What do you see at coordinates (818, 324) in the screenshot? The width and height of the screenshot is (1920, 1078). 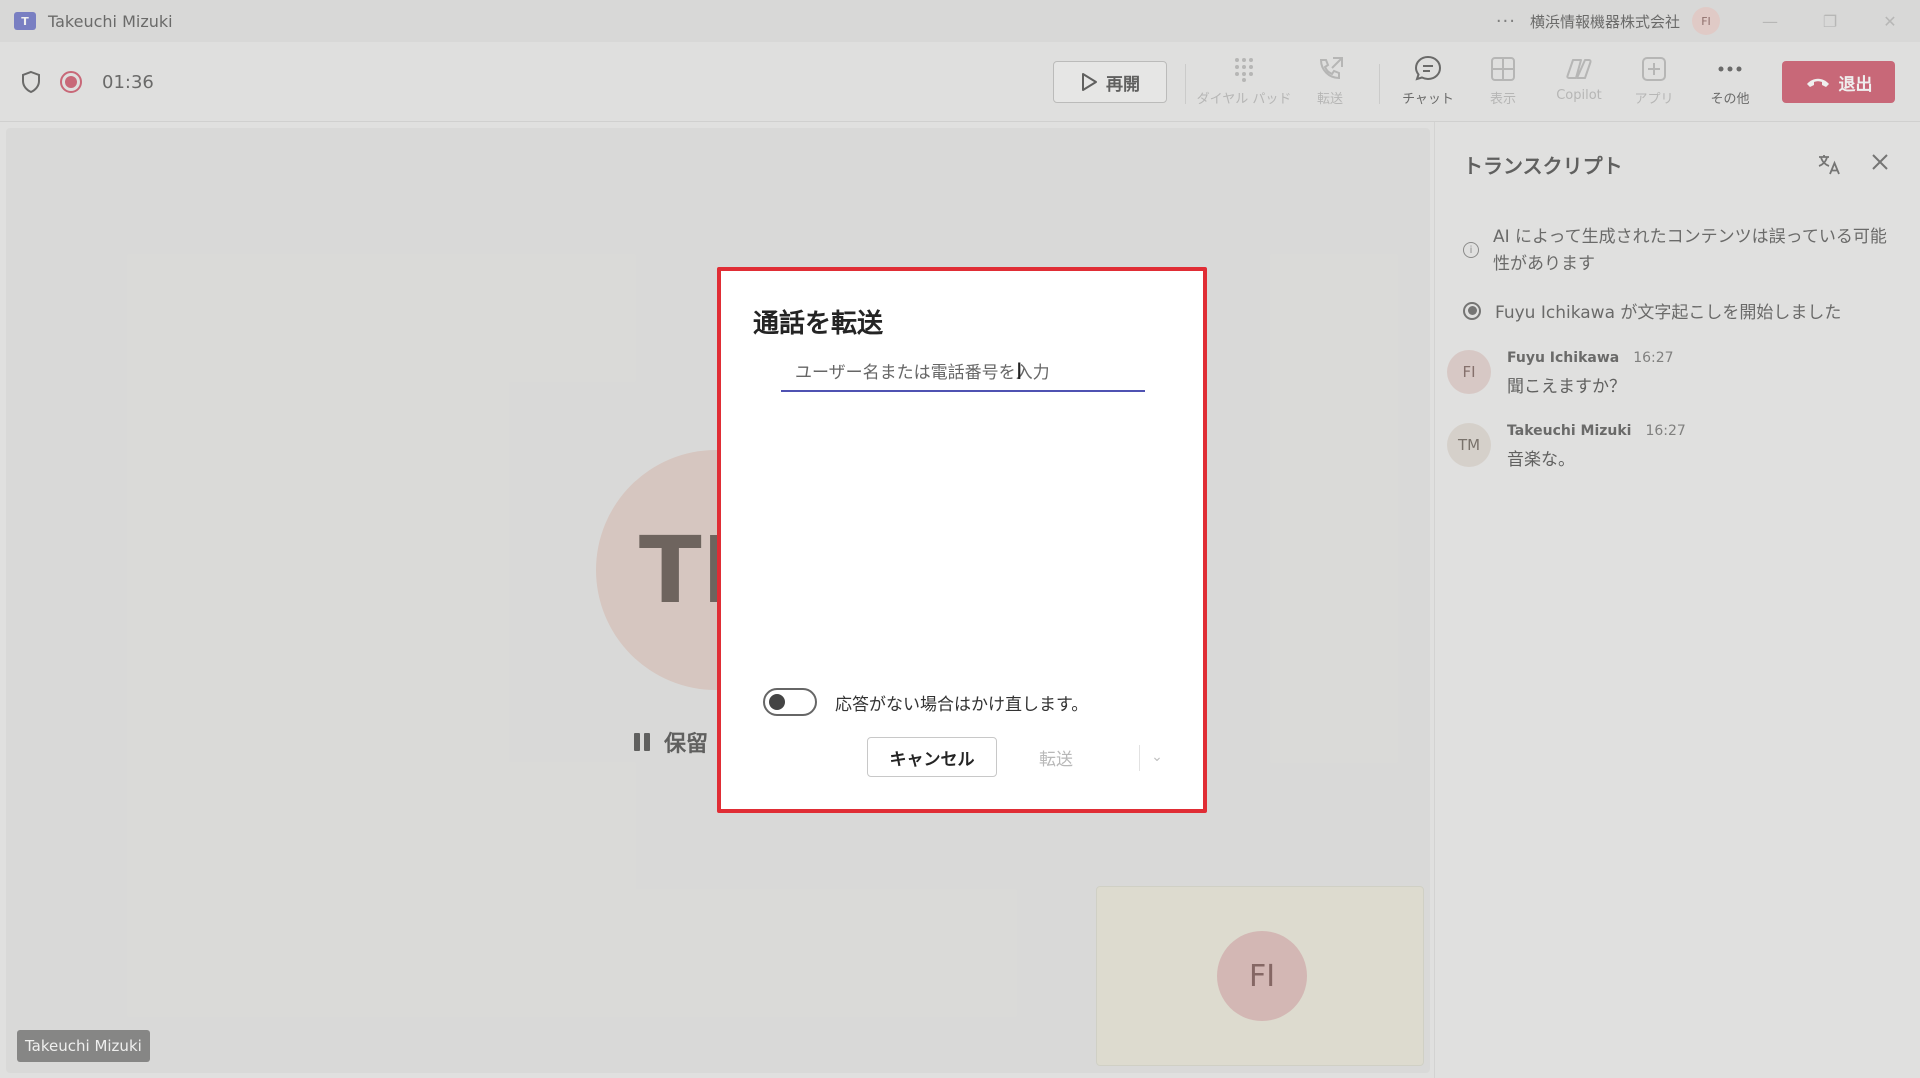 I see `dialog-title: 通話を転送` at bounding box center [818, 324].